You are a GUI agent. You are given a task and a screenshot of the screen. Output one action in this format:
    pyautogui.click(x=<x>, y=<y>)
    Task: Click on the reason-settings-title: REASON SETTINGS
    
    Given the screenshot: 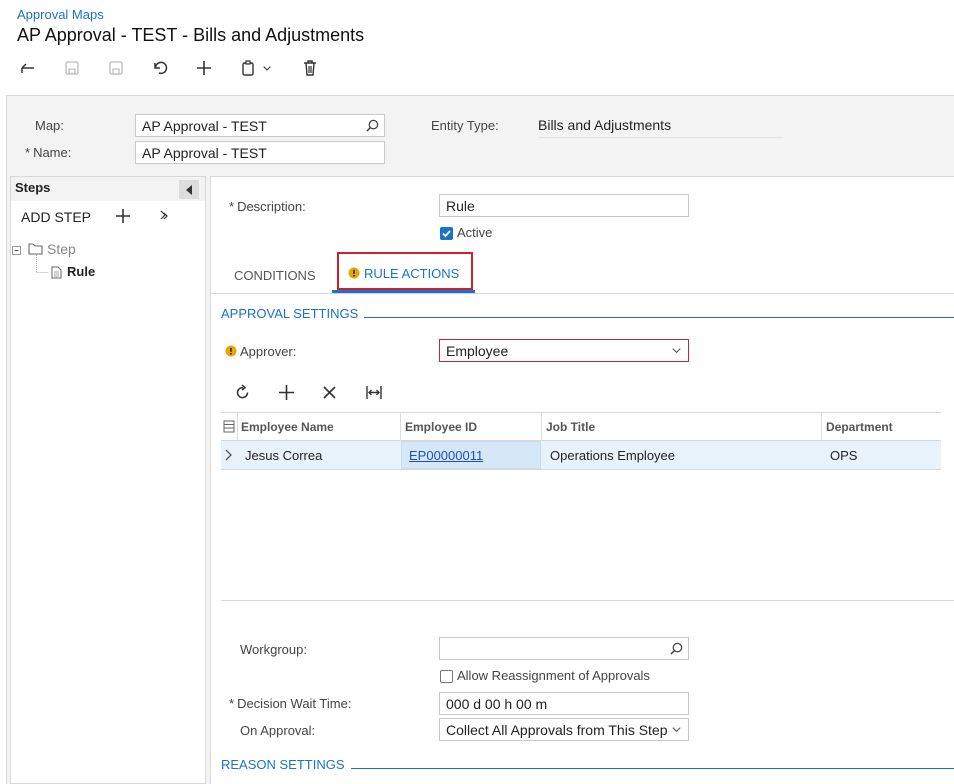 What is the action you would take?
    pyautogui.click(x=283, y=764)
    